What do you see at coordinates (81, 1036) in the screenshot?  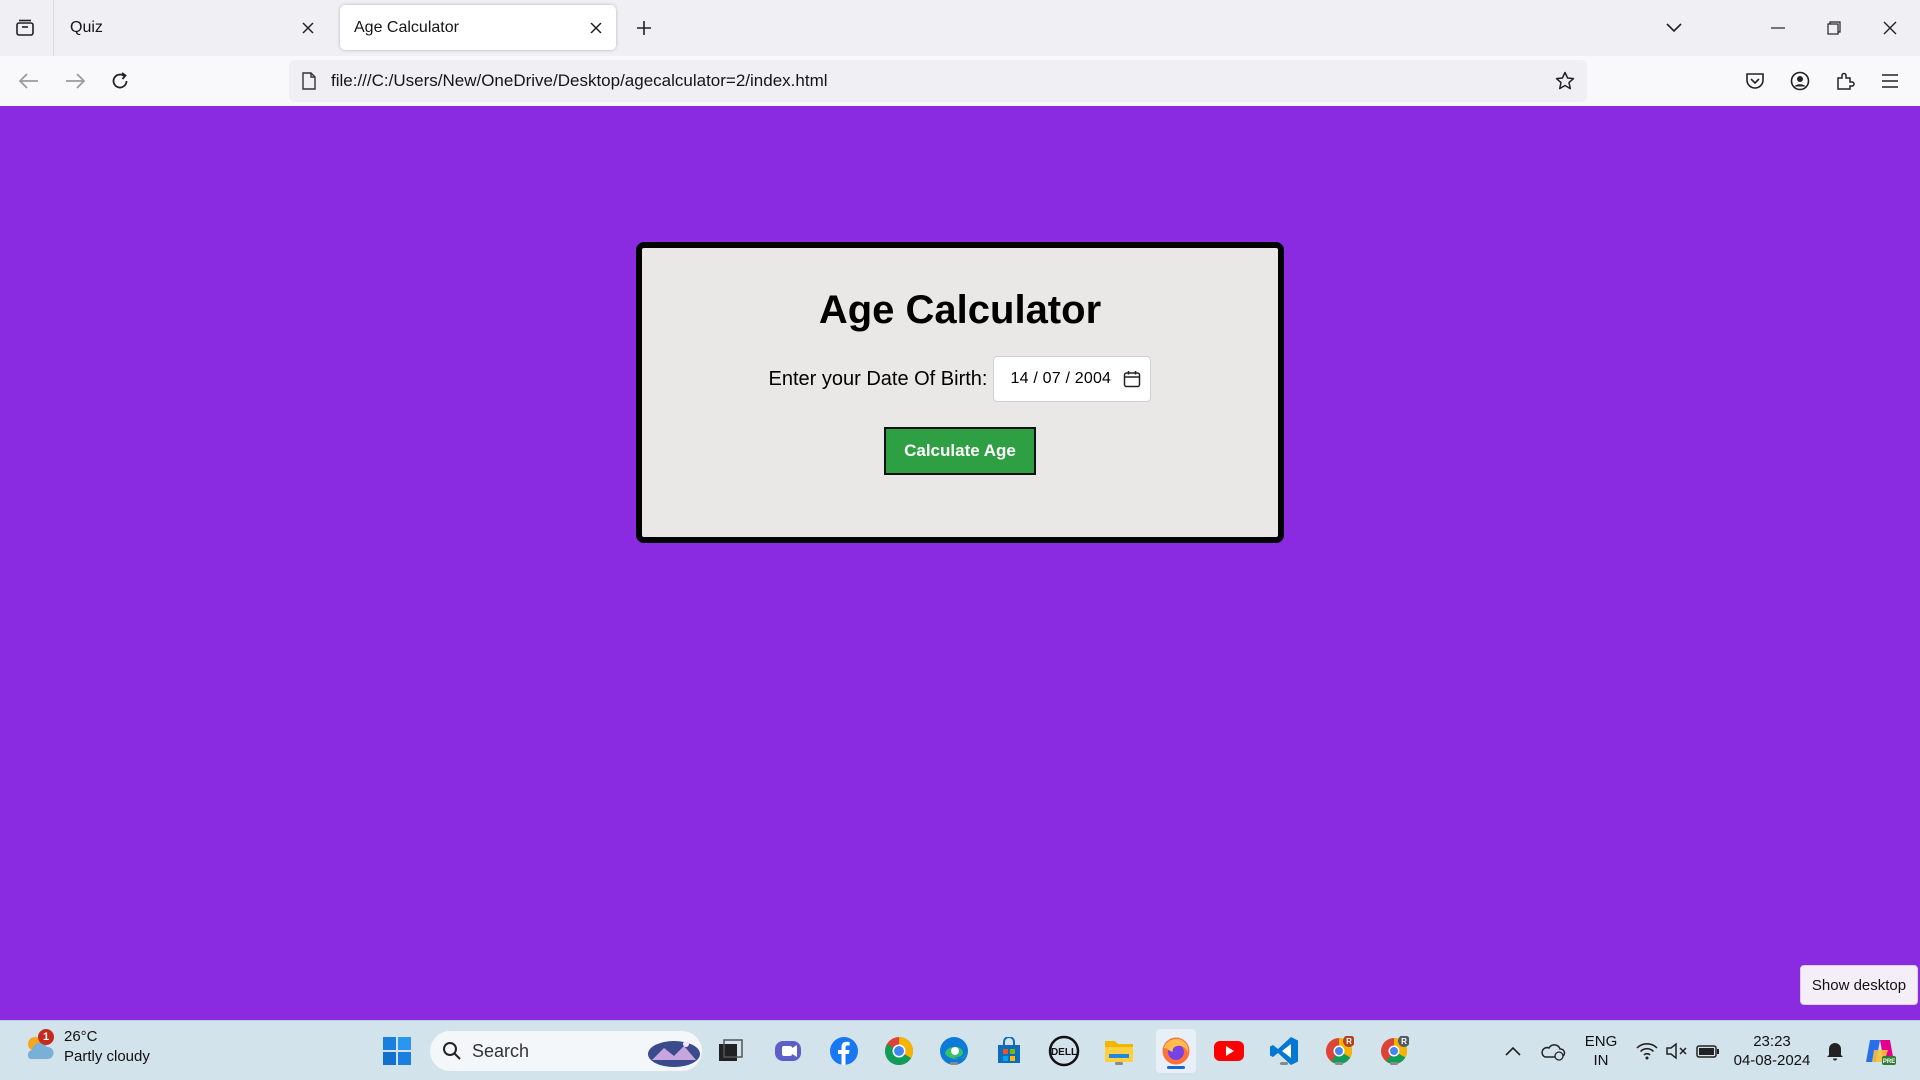 I see `weather-temp: 26°C` at bounding box center [81, 1036].